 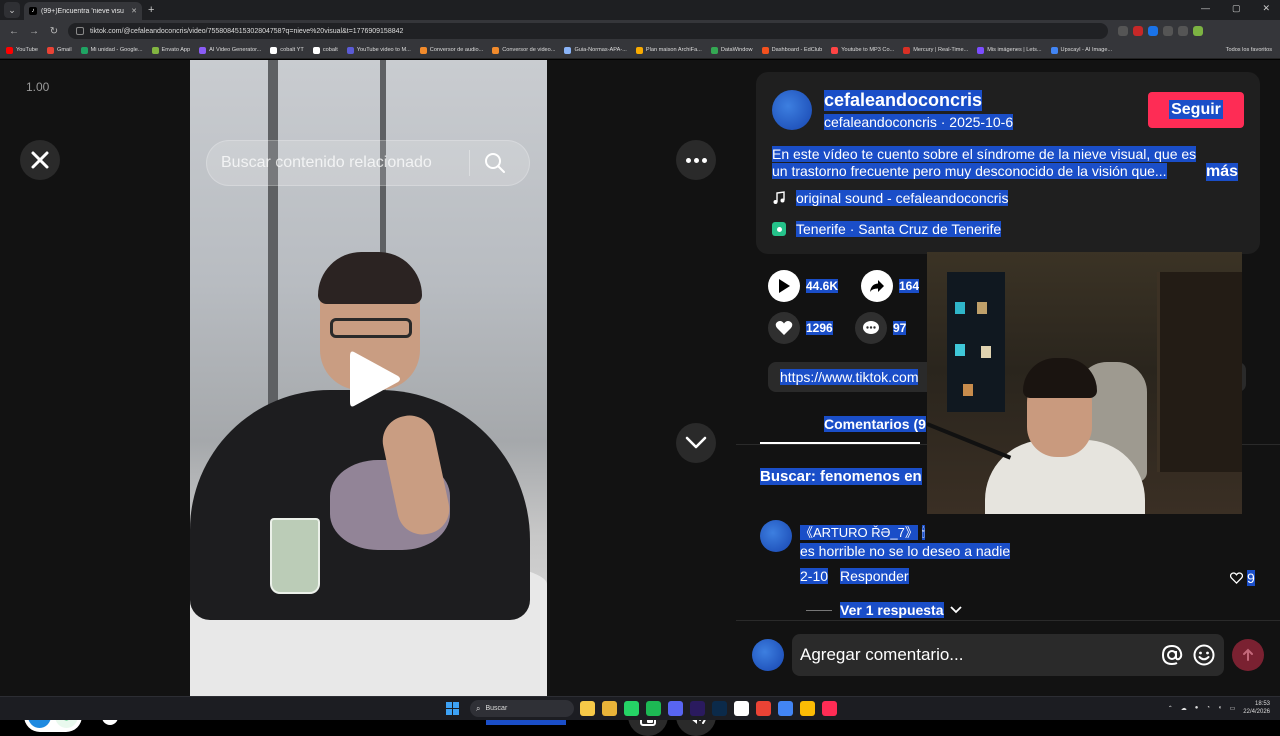 I want to click on post-comment-button, so click(x=1248, y=655).